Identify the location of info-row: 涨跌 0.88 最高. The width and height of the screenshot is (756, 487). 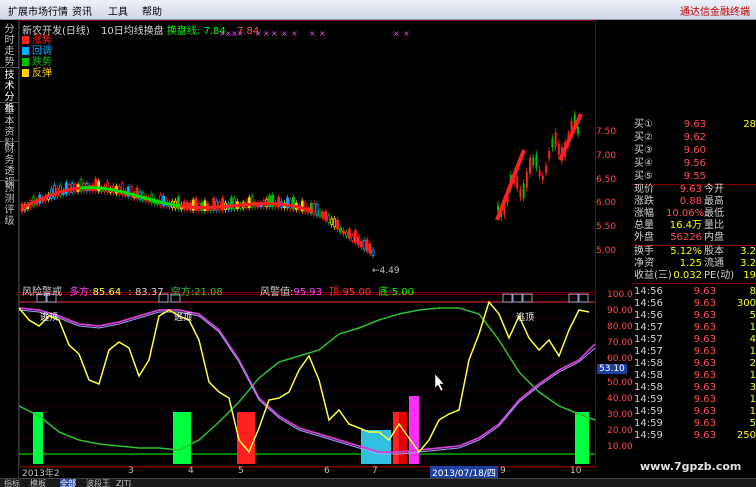
(694, 202).